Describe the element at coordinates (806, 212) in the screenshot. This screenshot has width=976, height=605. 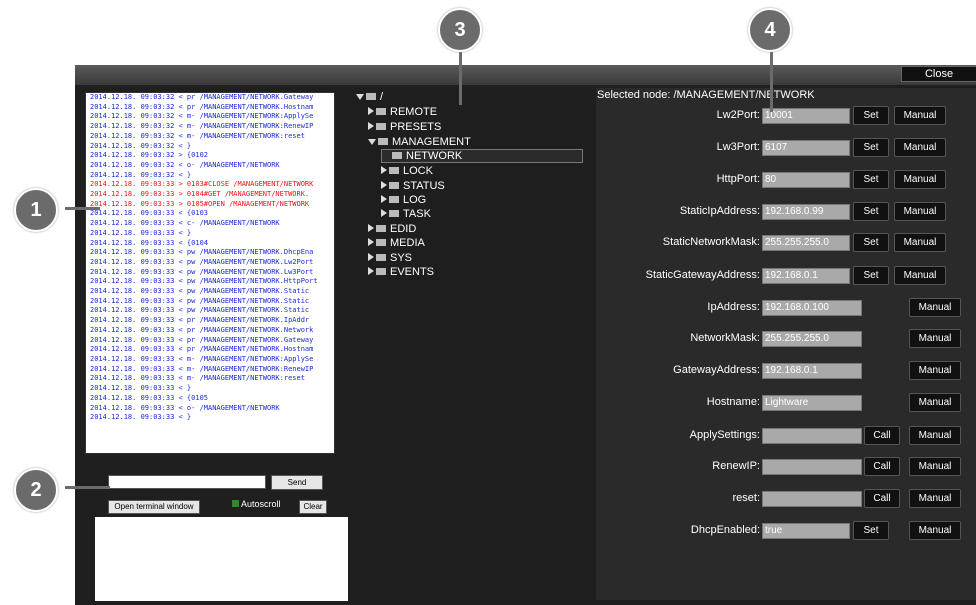
I see `property-value-field: 192.168.0.99` at that location.